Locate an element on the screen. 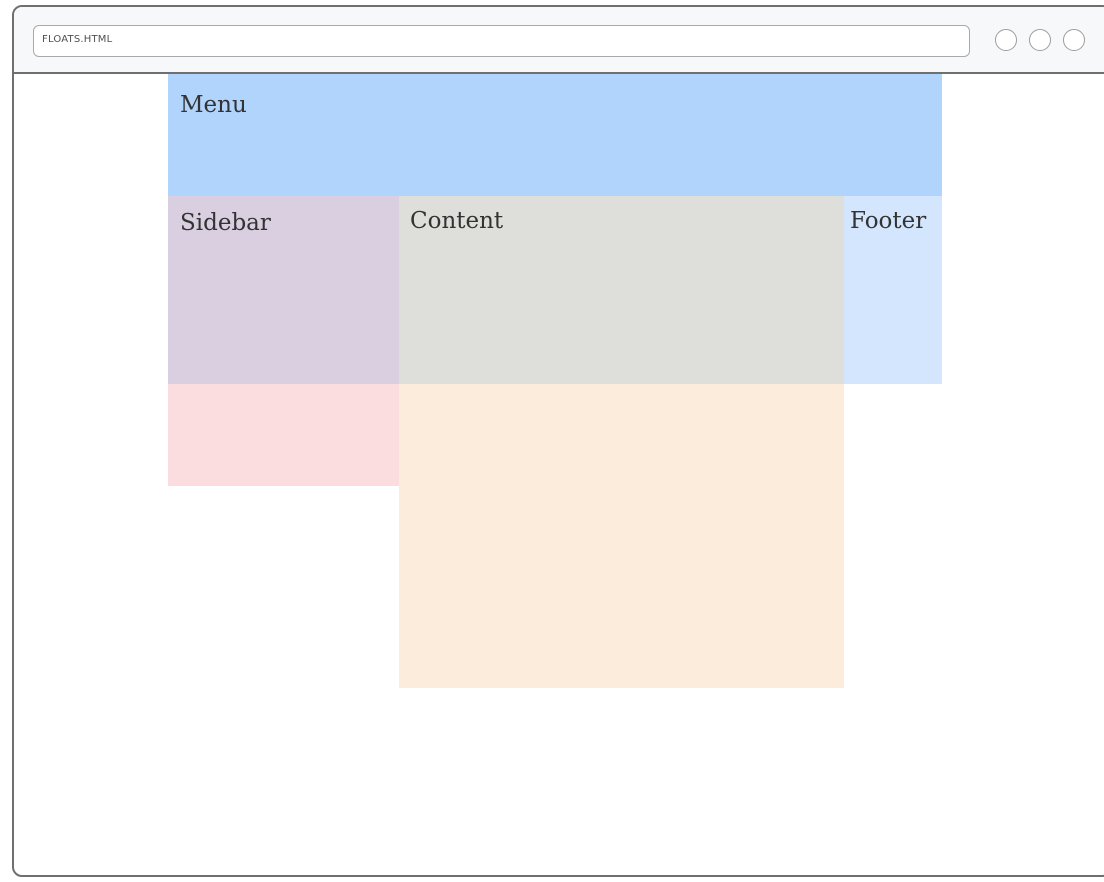 The width and height of the screenshot is (1104, 882). menu-label: Menu is located at coordinates (213, 105).